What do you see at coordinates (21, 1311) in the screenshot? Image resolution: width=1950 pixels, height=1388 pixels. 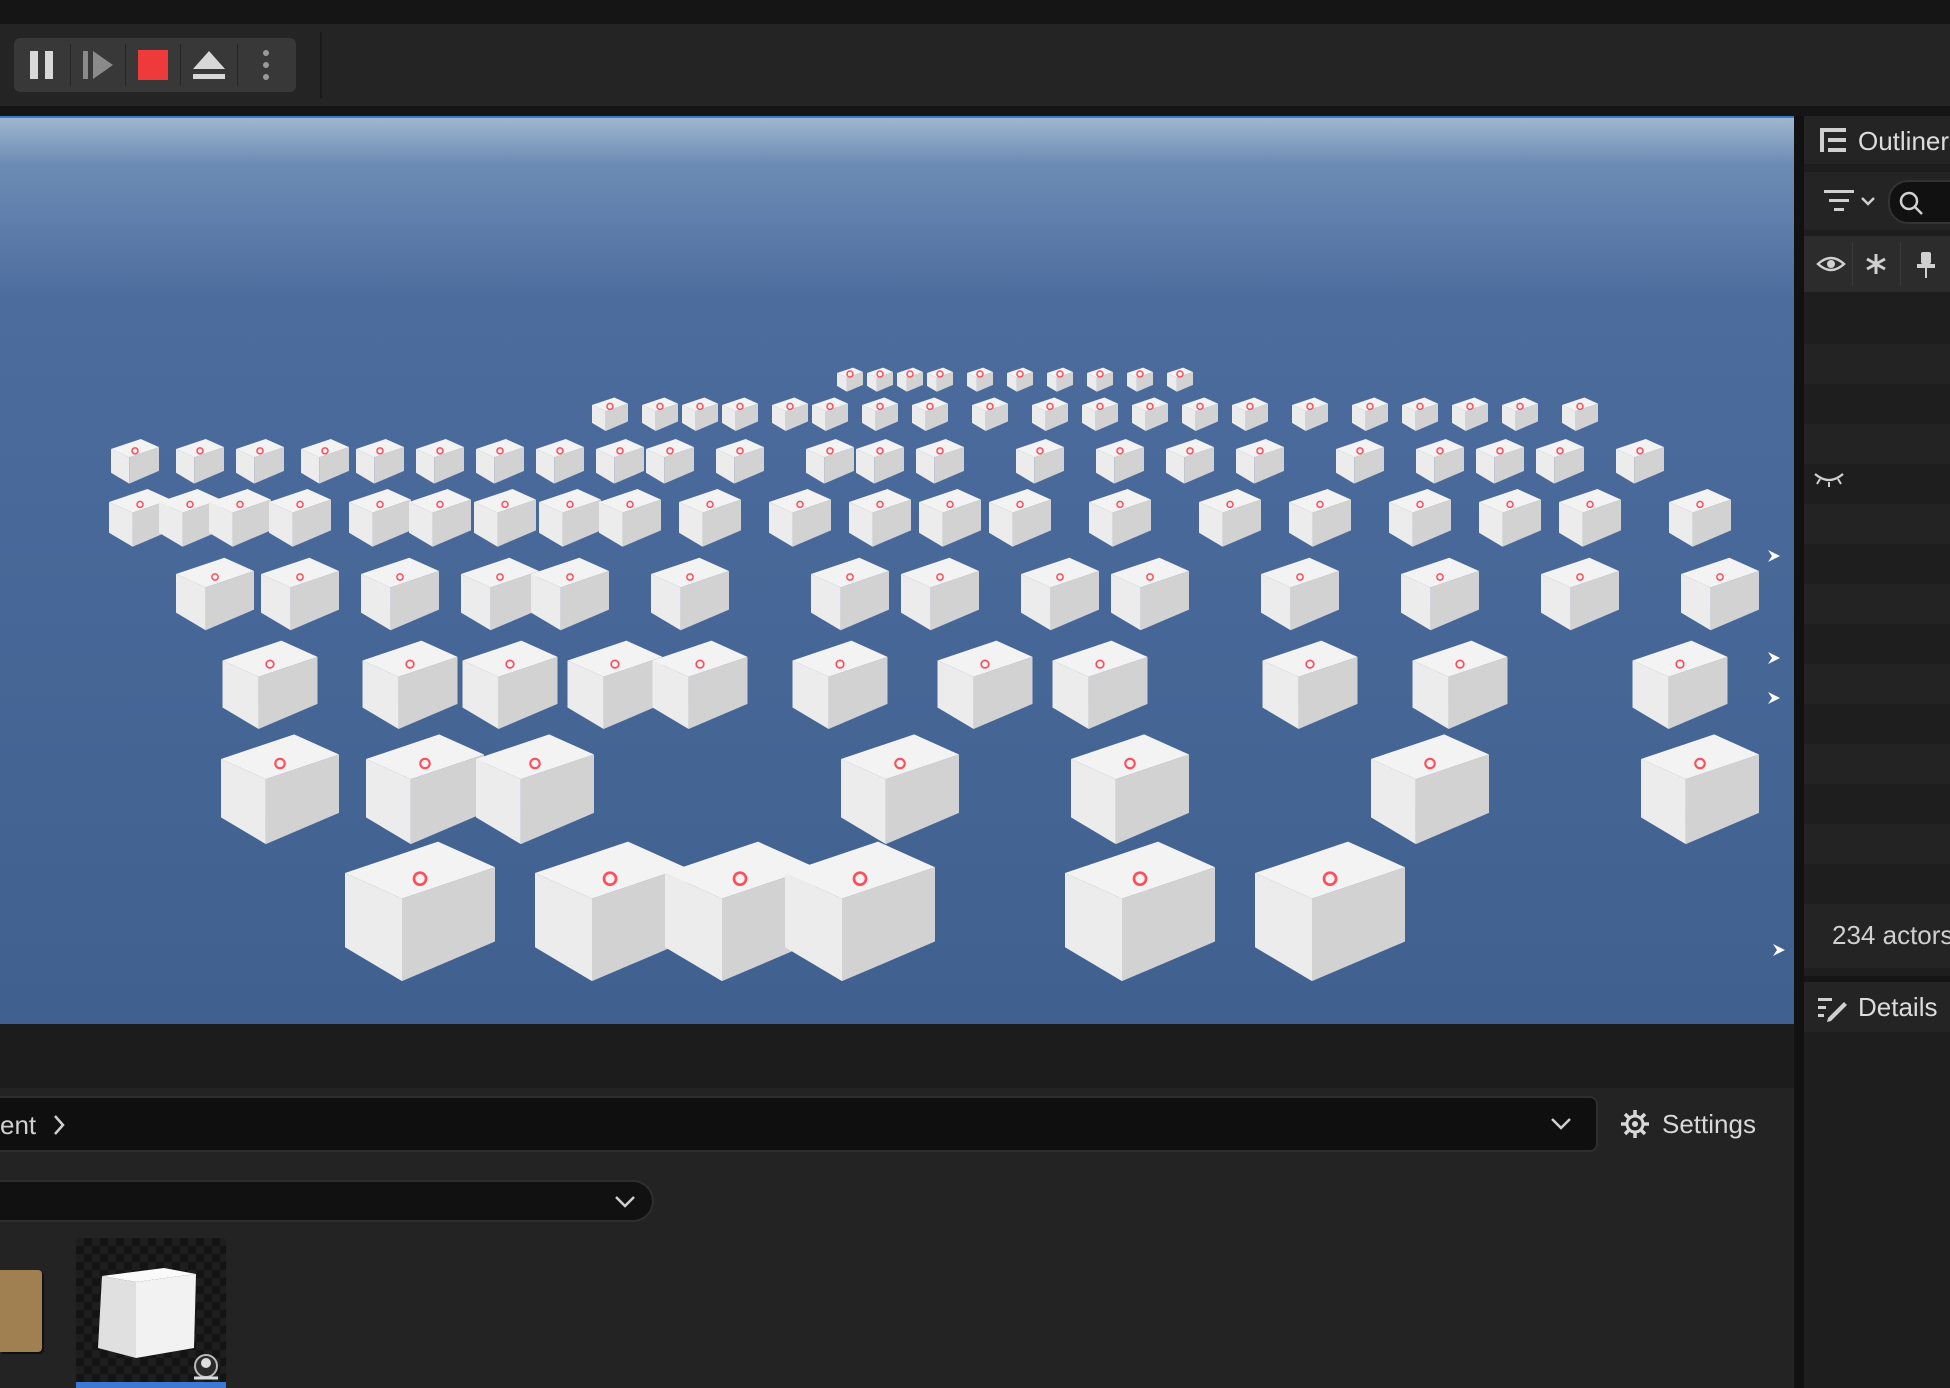 I see `folder-asset-tile` at bounding box center [21, 1311].